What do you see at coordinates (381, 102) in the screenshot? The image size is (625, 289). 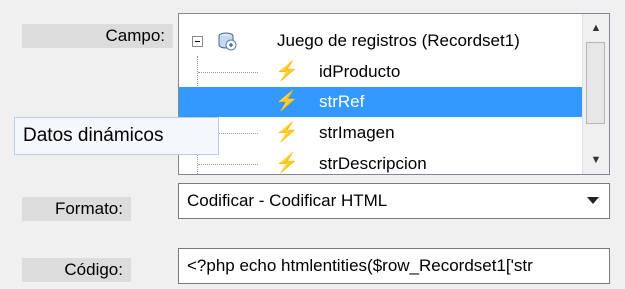 I see `tree-item-strref: ⚡ strRef` at bounding box center [381, 102].